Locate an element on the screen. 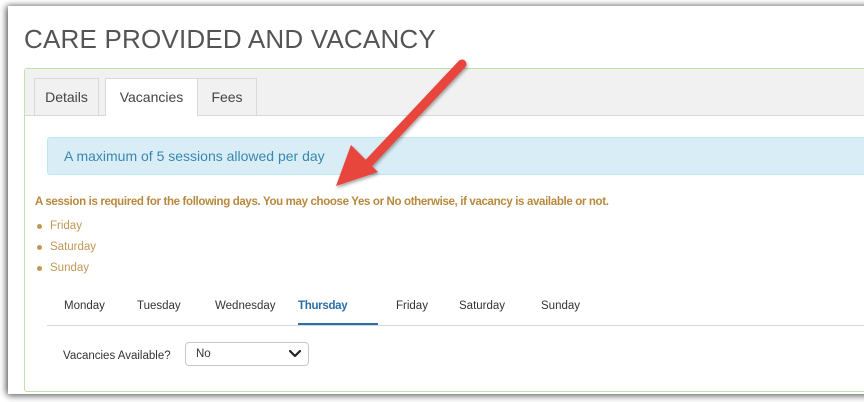 Image resolution: width=864 pixels, height=402 pixels. tab-bar: Details Vacancies Fees is located at coordinates (444, 92).